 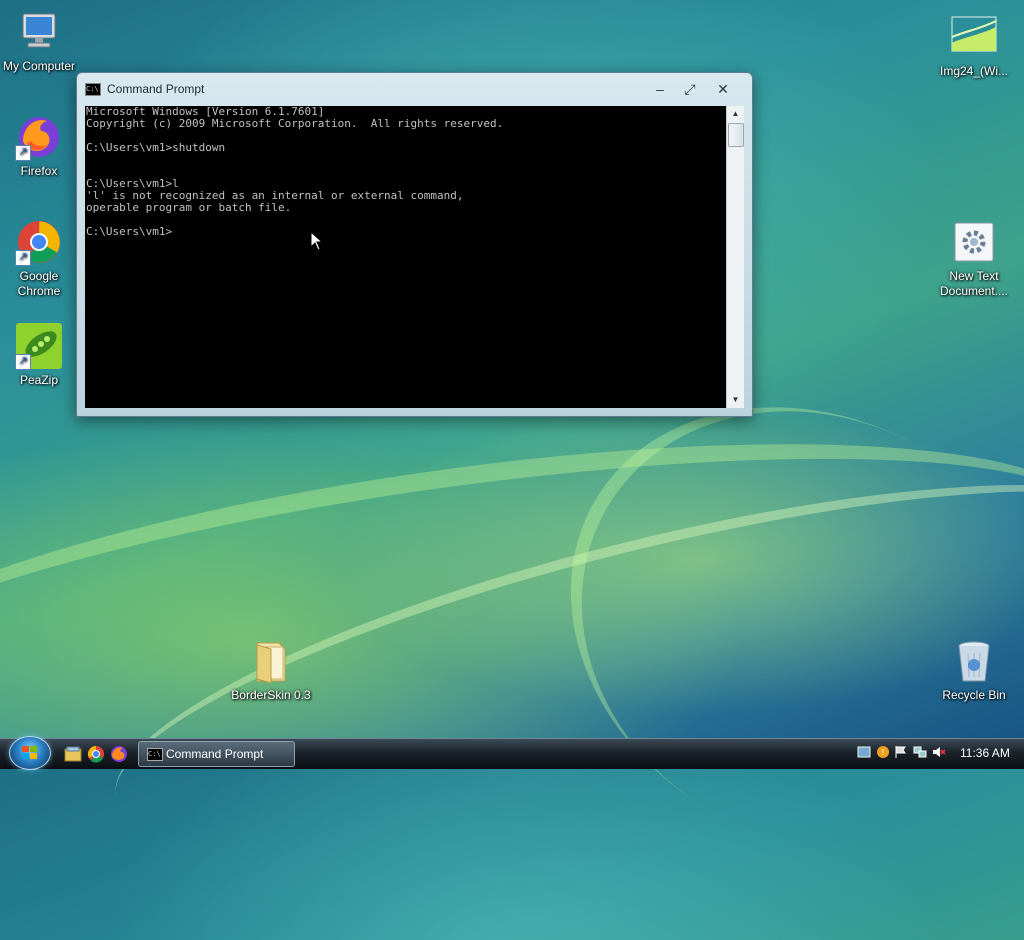 I want to click on tray-network-icon, so click(x=920, y=752).